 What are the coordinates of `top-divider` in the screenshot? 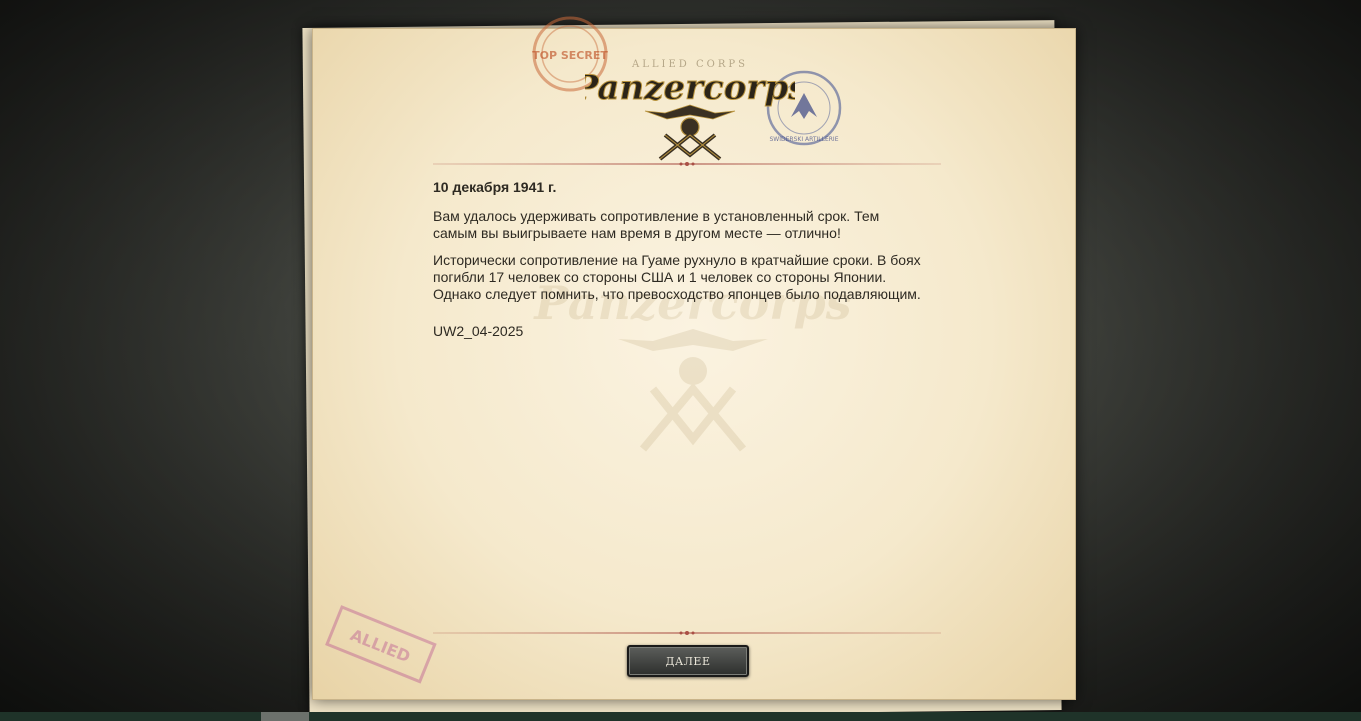 It's located at (687, 164).